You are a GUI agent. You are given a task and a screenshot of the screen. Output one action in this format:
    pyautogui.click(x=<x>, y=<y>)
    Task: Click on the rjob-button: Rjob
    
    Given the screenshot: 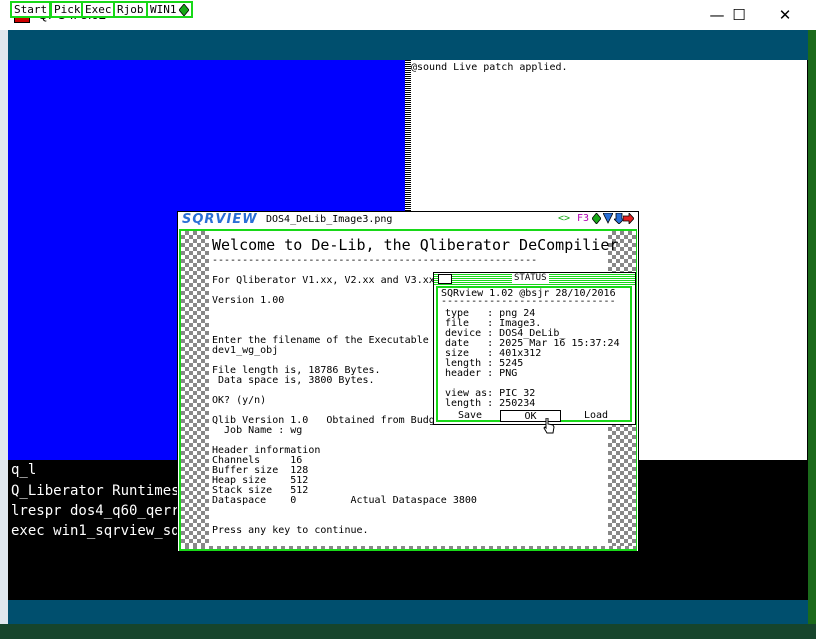 What is the action you would take?
    pyautogui.click(x=130, y=9)
    